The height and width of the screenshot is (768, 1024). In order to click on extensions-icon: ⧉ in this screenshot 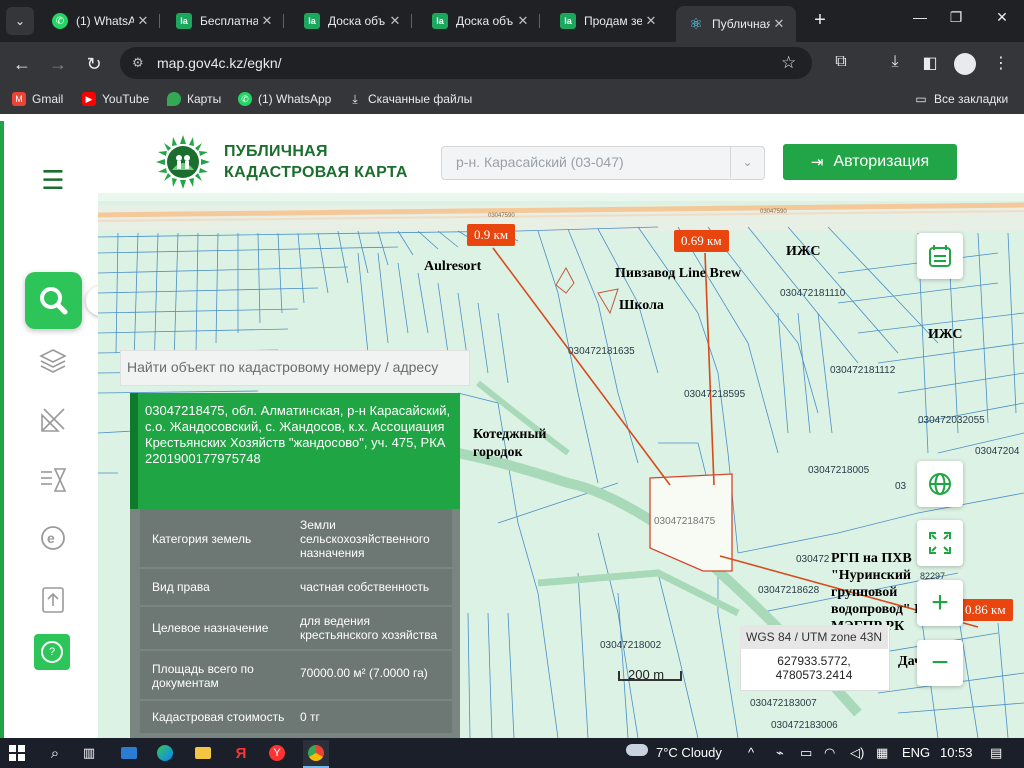, I will do `click(841, 62)`.